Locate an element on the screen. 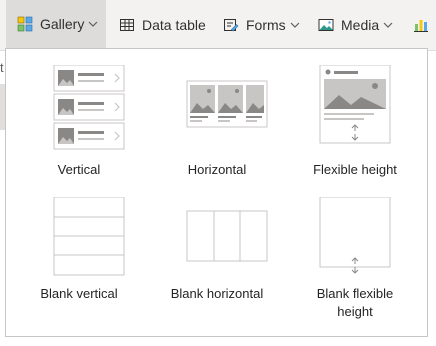 This screenshot has height=346, width=436. gallery-option-label: Blank flexible height is located at coordinates (355, 302).